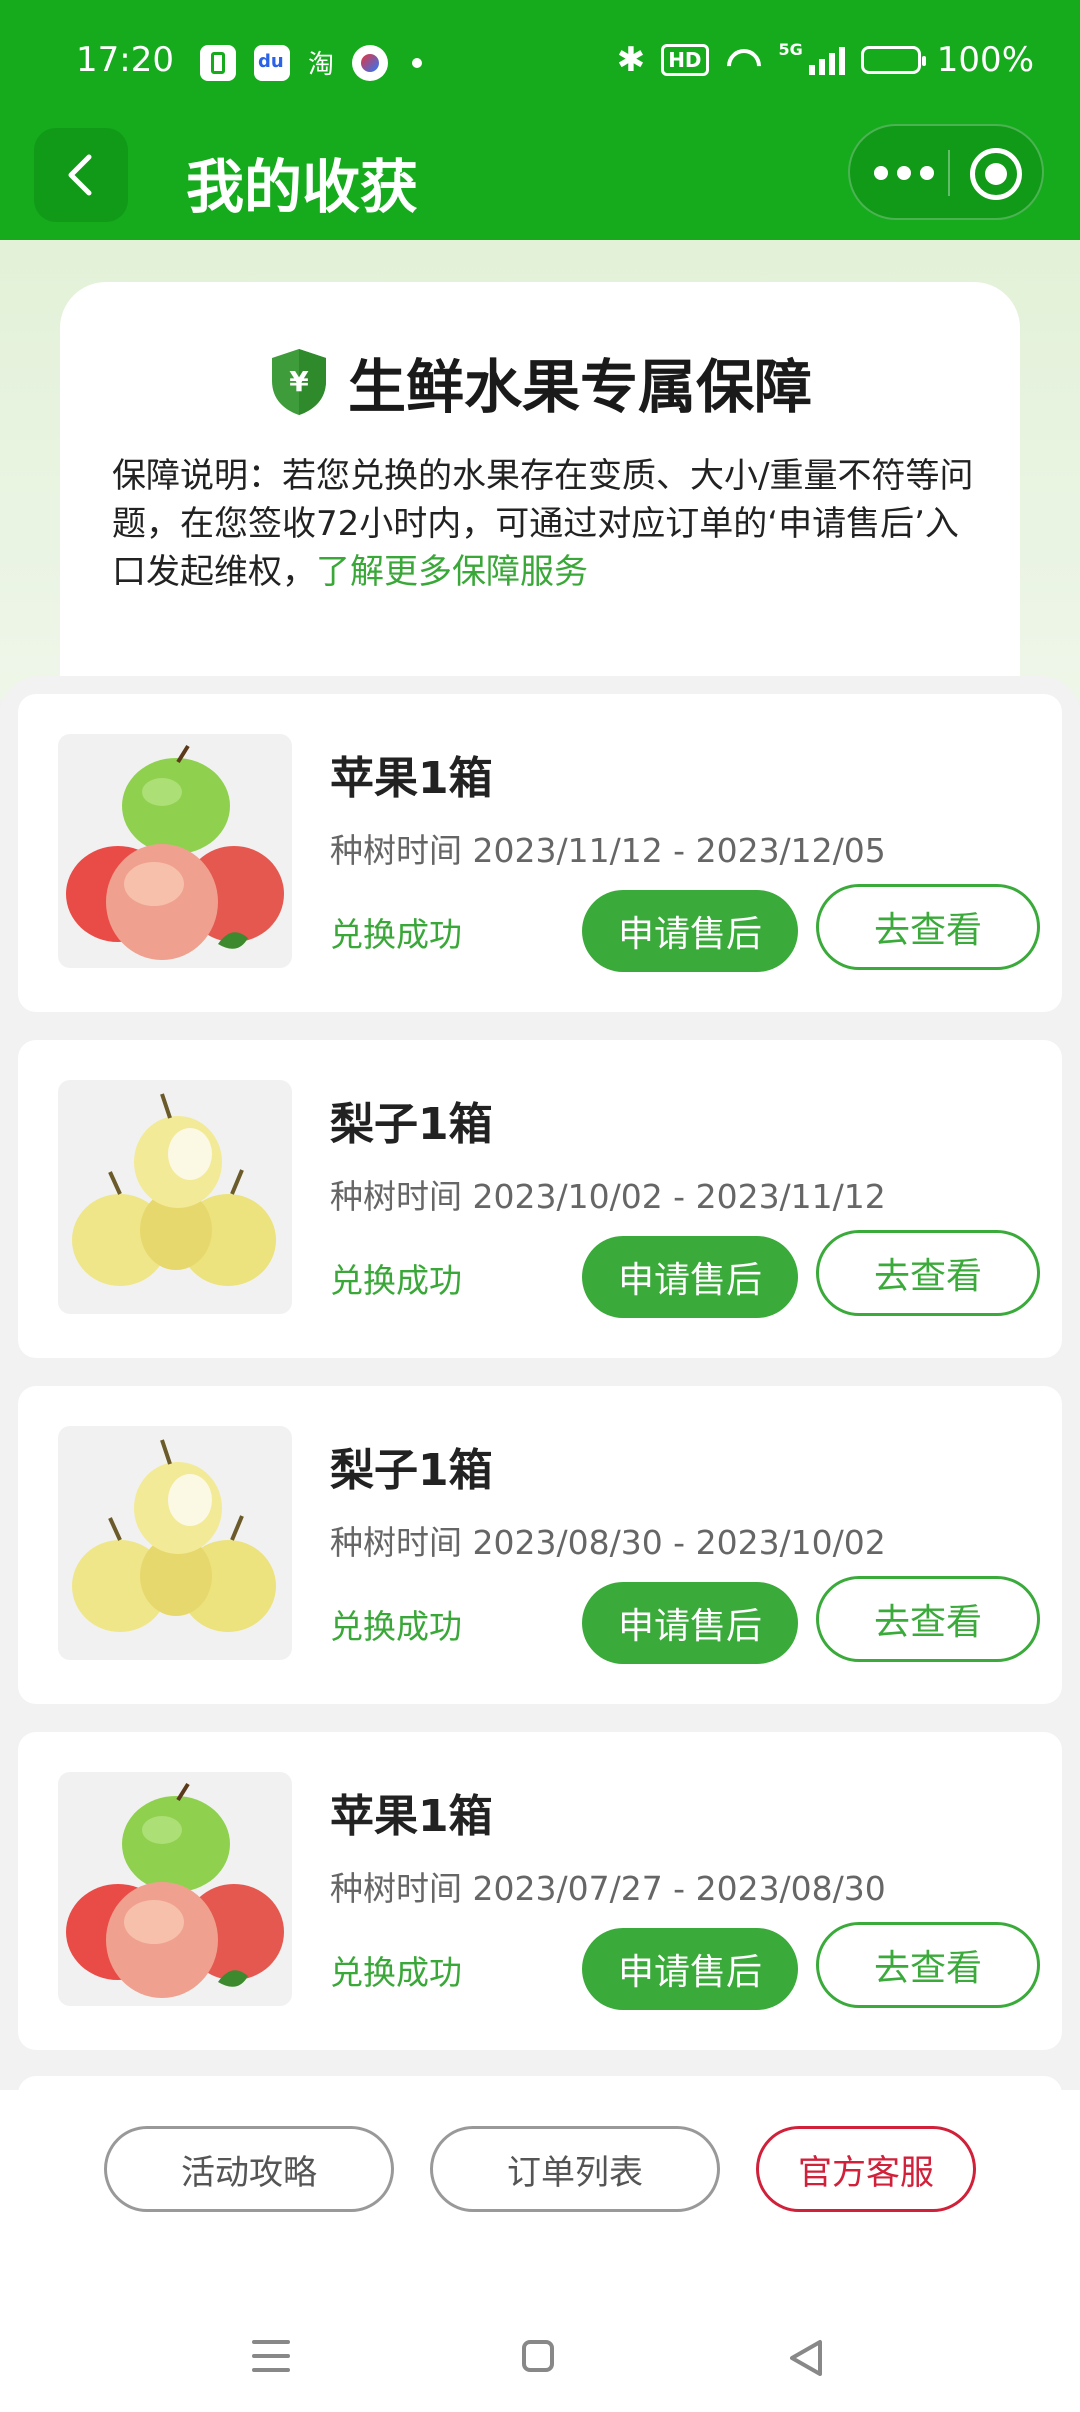 This screenshot has width=1080, height=2412. Describe the element at coordinates (949, 173) in the screenshot. I see `capsule-divider` at that location.